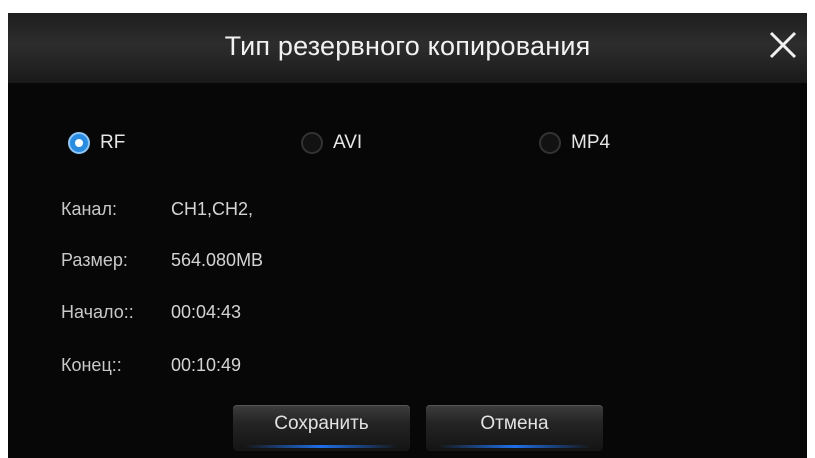 The width and height of the screenshot is (815, 458). I want to click on size-value: 564.080MB, so click(217, 260).